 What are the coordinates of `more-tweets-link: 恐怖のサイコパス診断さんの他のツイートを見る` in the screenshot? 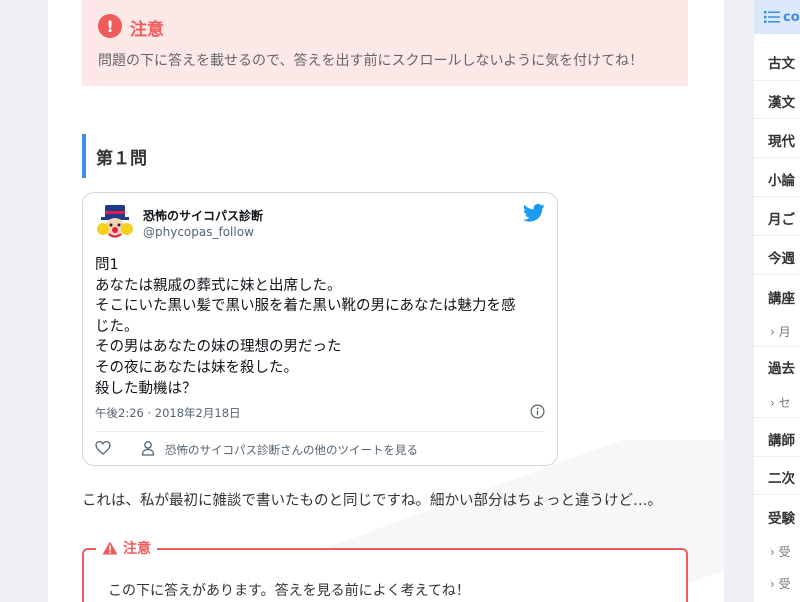 It's located at (291, 450).